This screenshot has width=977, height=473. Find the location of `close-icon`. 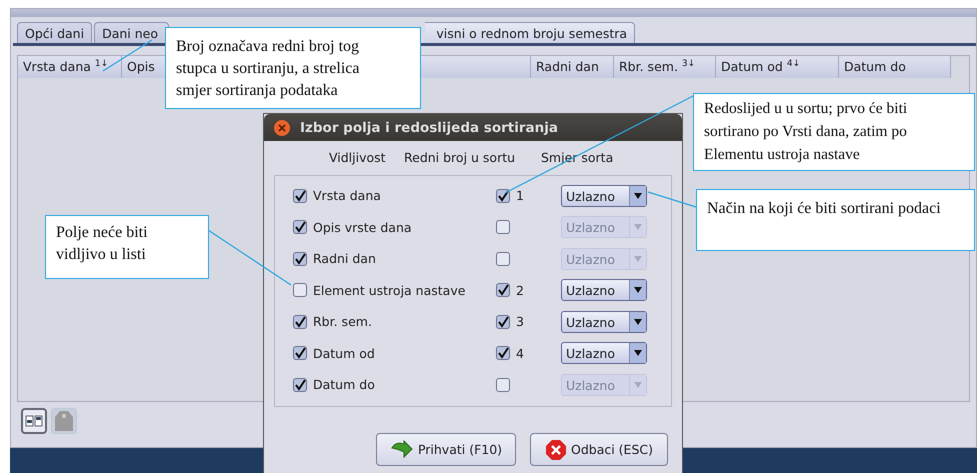

close-icon is located at coordinates (282, 127).